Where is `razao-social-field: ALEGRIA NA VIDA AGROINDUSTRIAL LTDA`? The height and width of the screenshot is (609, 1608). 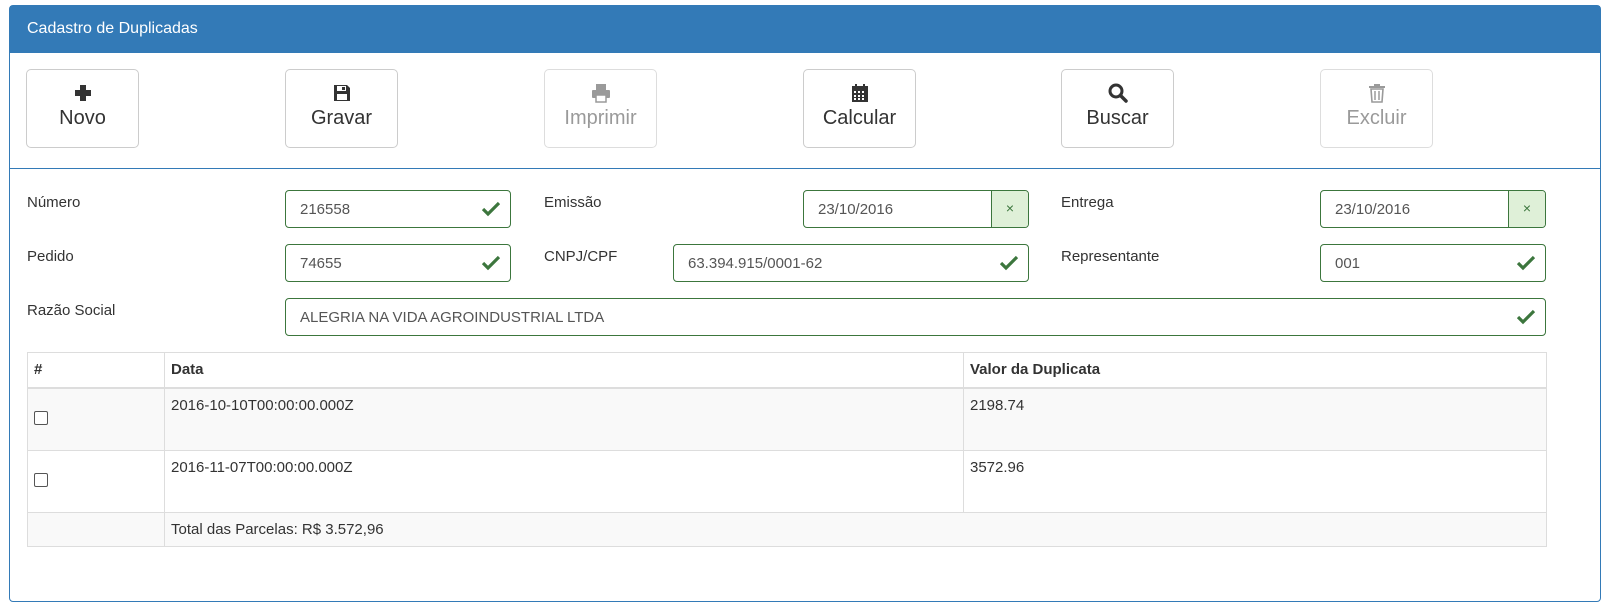 razao-social-field: ALEGRIA NA VIDA AGROINDUSTRIAL LTDA is located at coordinates (915, 317).